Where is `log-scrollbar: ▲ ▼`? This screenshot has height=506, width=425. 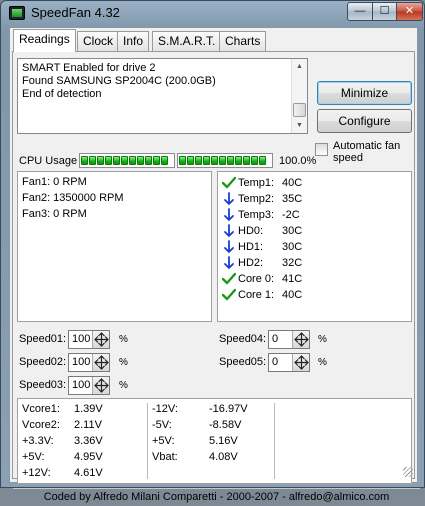
log-scrollbar: ▲ ▼ is located at coordinates (299, 96).